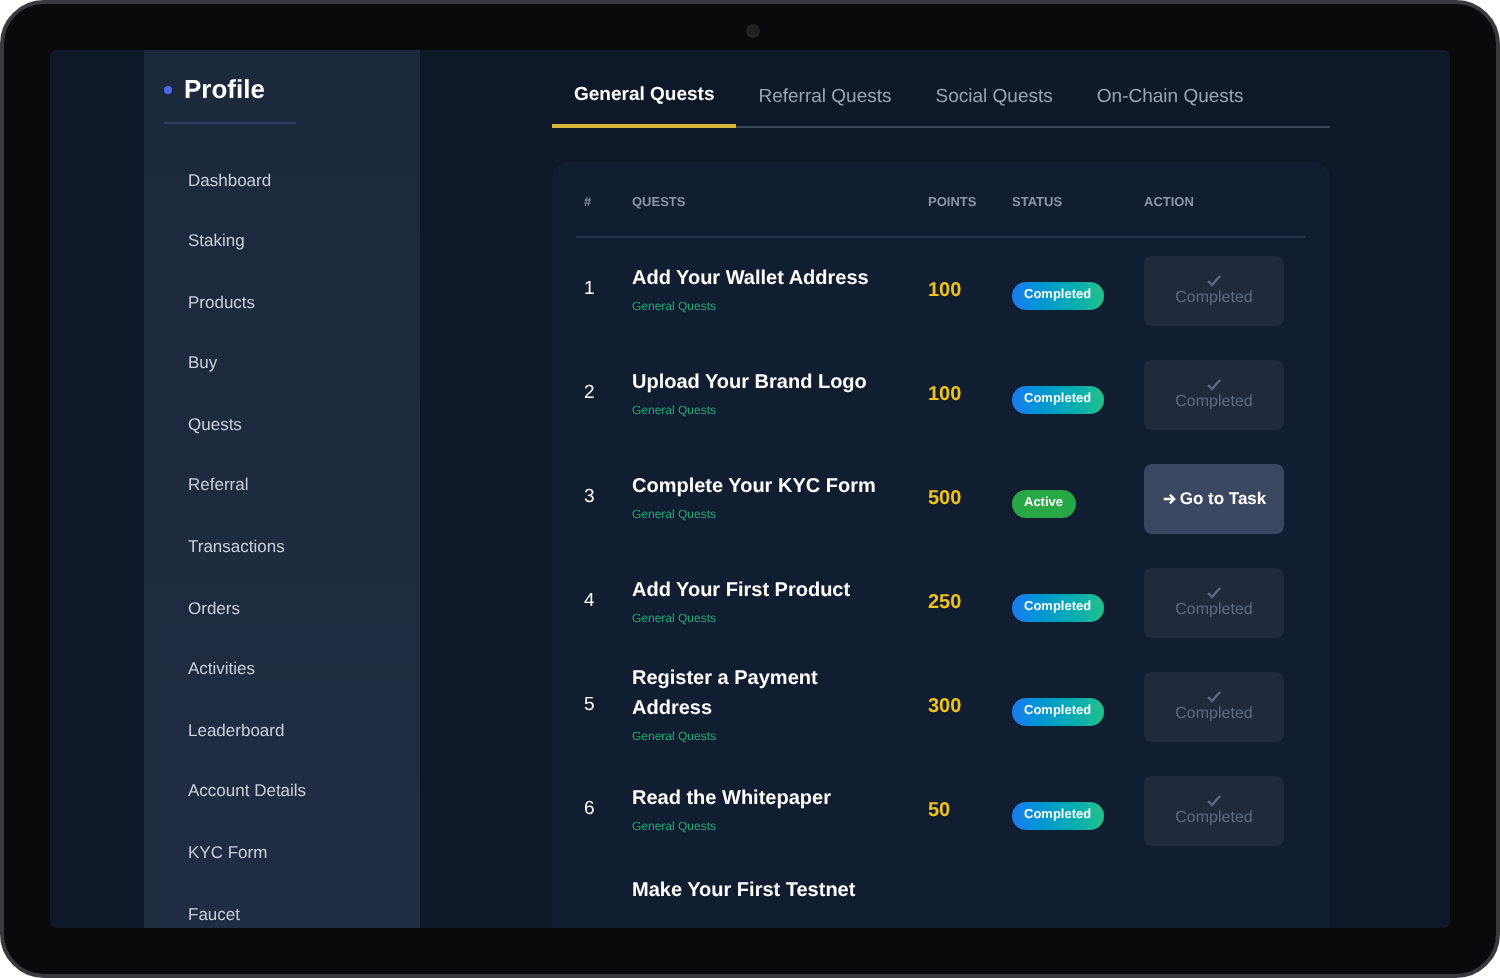 This screenshot has width=1500, height=978. What do you see at coordinates (1170, 104) in the screenshot?
I see `tab: On-Chain Quests` at bounding box center [1170, 104].